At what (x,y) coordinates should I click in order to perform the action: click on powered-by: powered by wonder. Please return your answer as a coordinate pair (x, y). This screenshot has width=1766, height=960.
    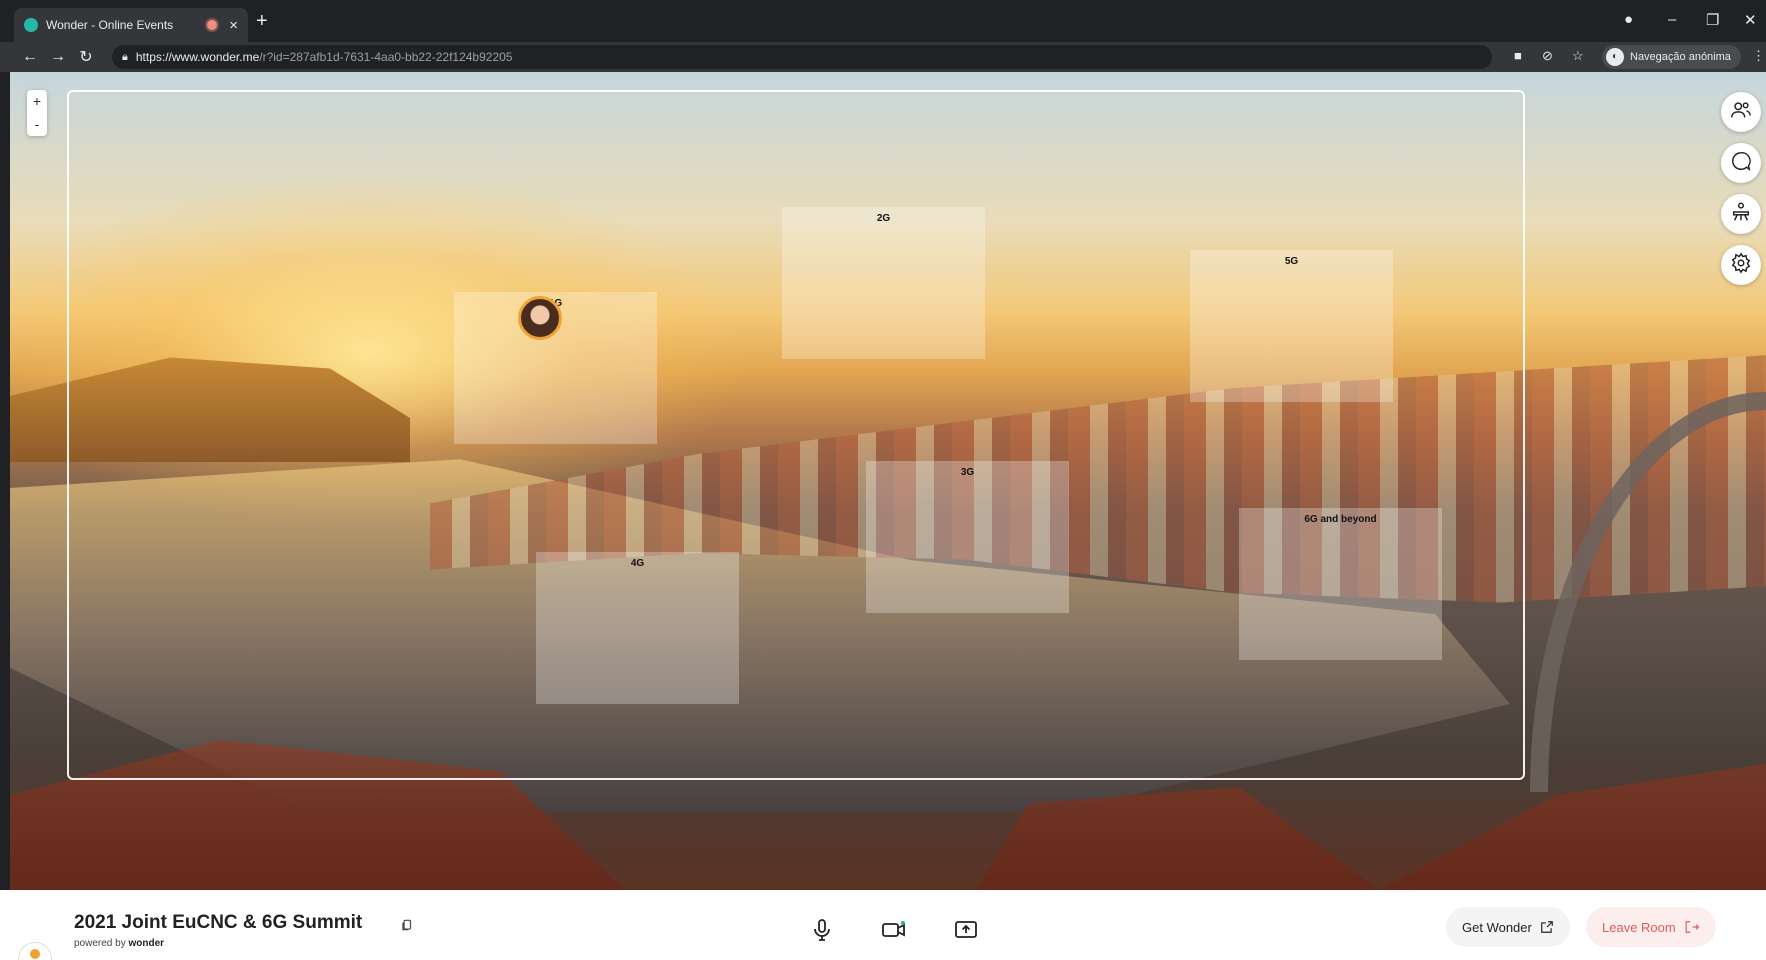
    Looking at the image, I should click on (119, 943).